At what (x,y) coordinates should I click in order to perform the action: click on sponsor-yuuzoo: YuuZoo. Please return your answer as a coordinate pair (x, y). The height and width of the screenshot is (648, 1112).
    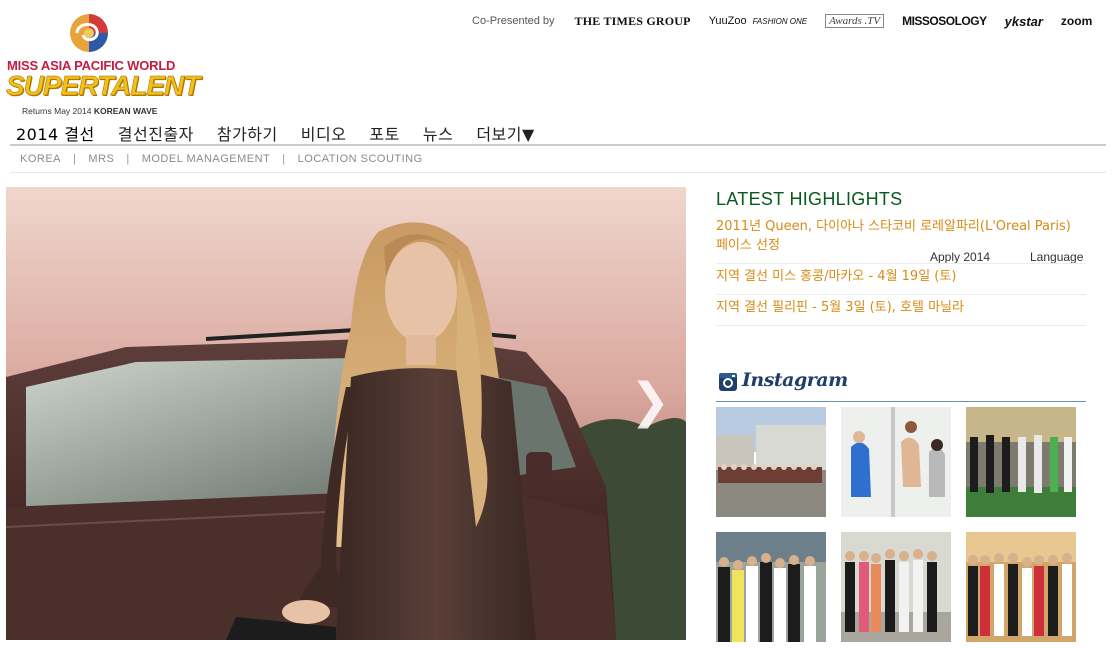
    Looking at the image, I should click on (728, 21).